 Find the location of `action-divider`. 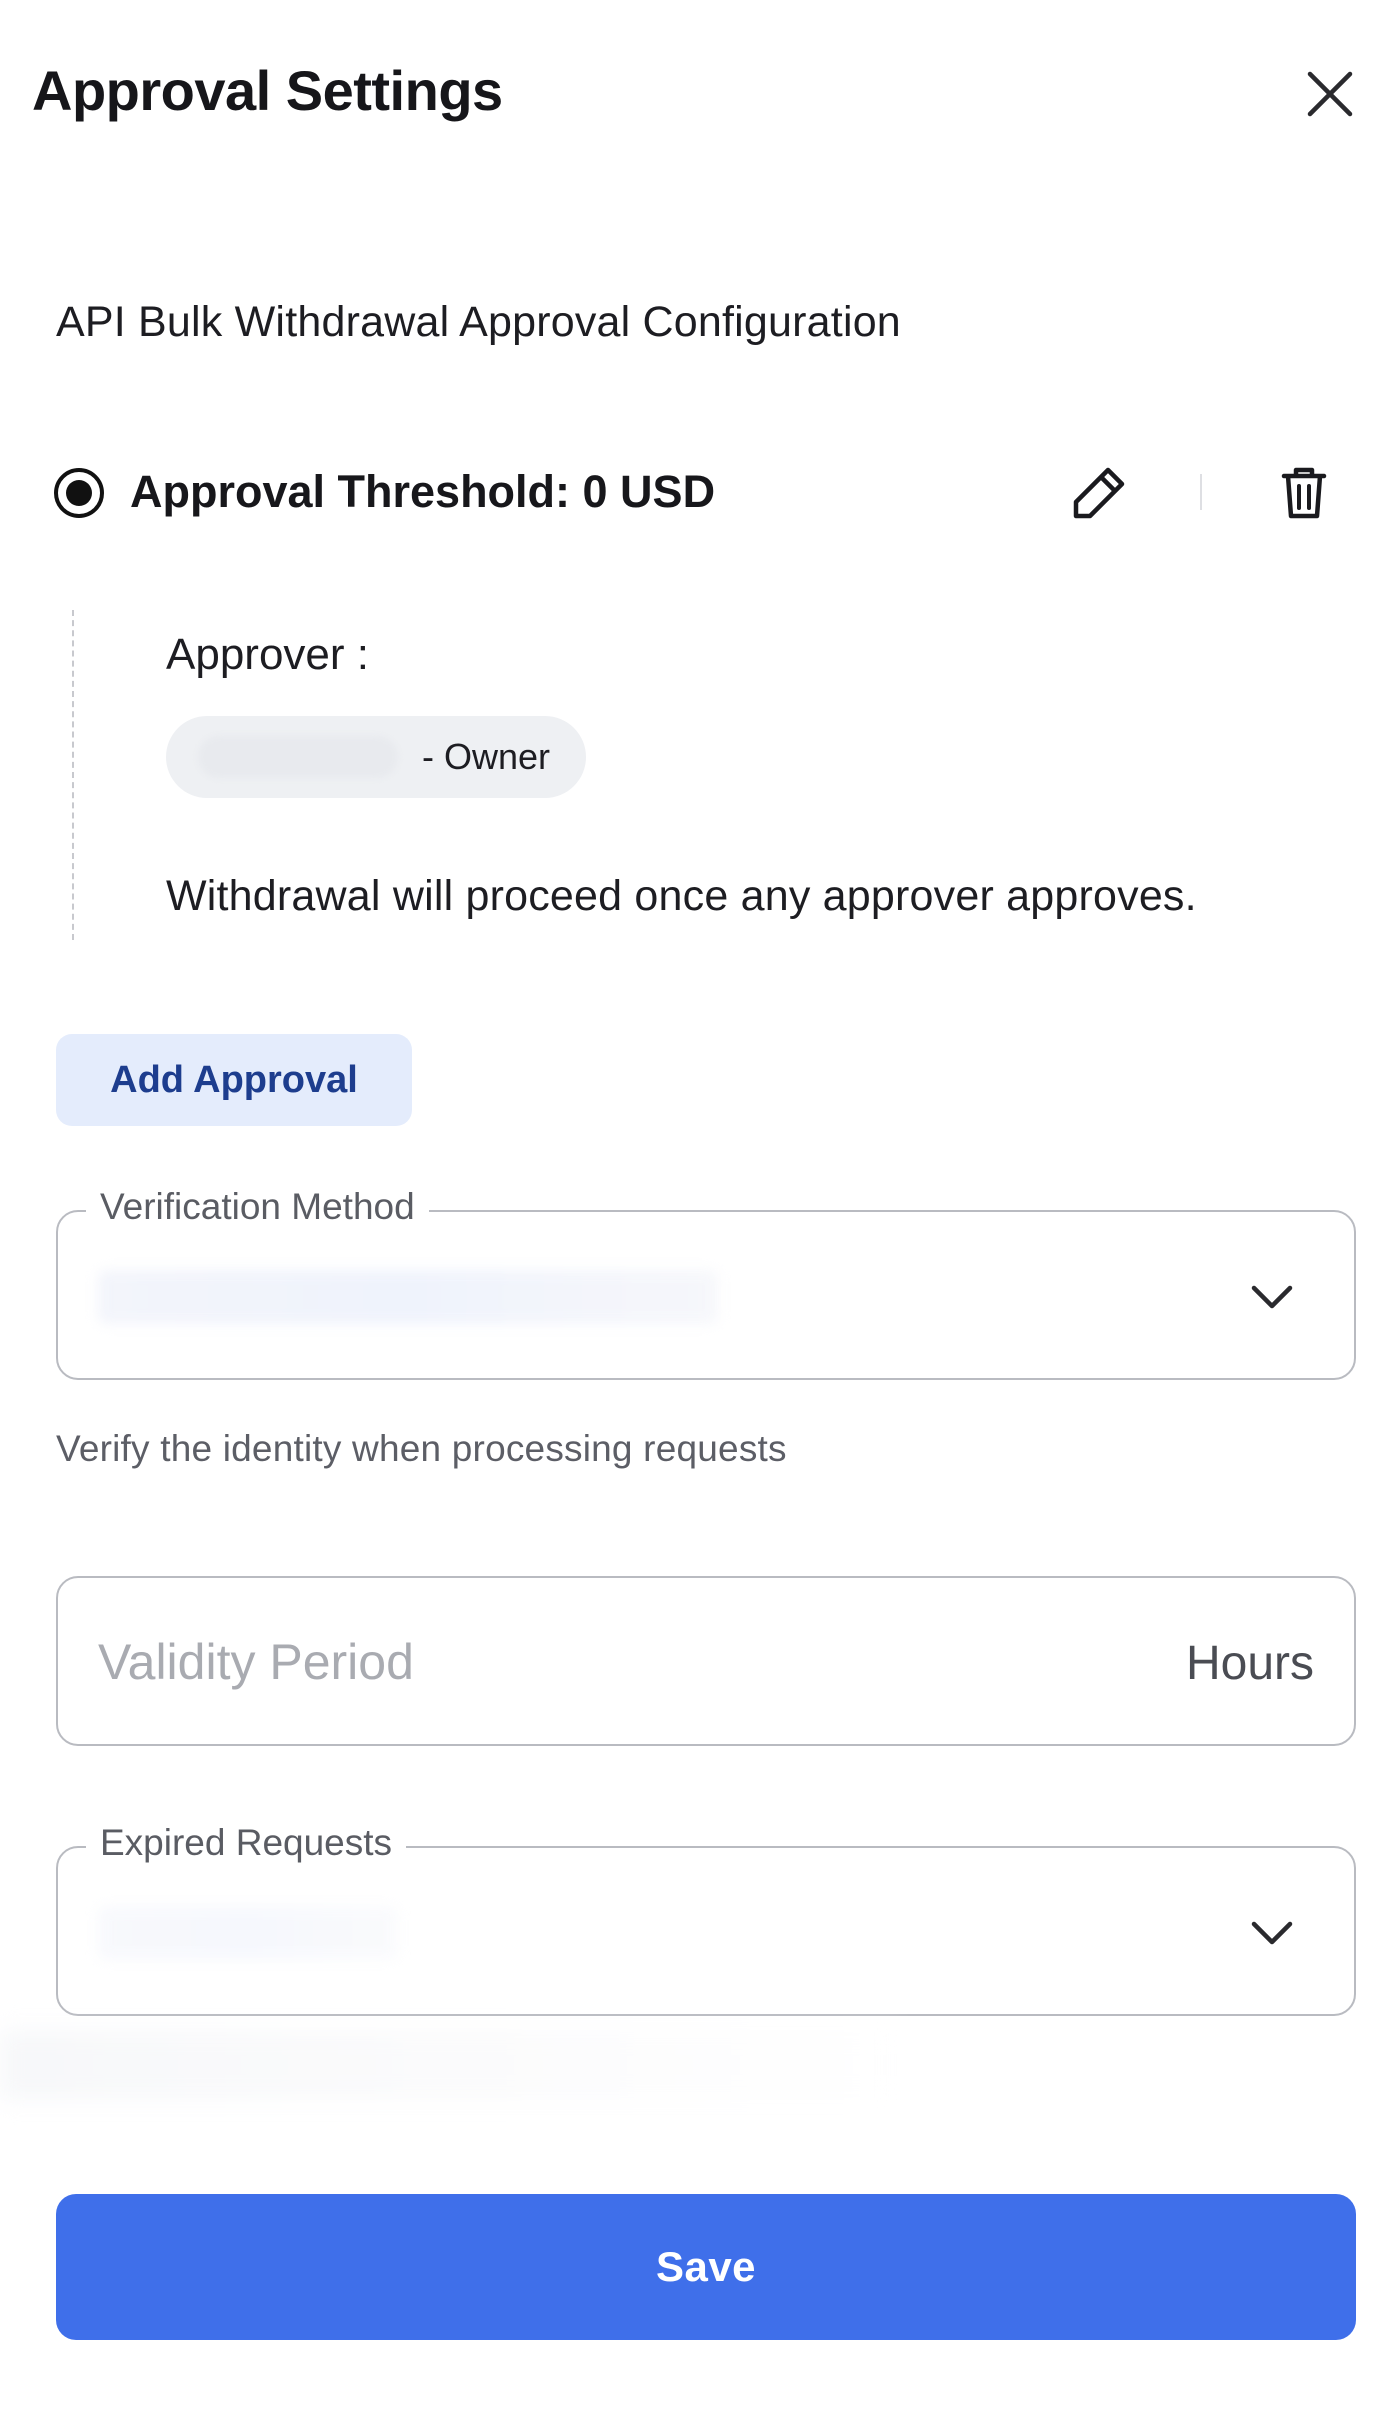

action-divider is located at coordinates (1201, 492).